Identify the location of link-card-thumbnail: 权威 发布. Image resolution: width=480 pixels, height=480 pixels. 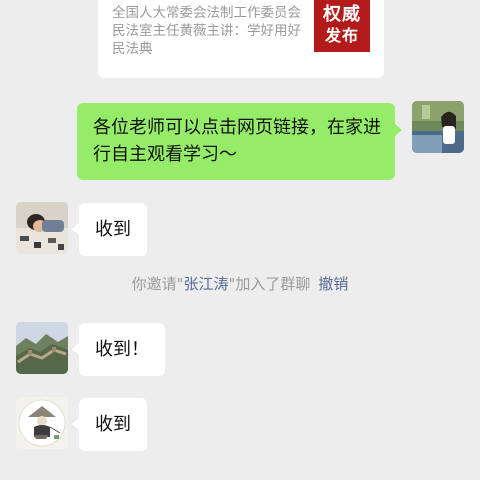
(342, 26).